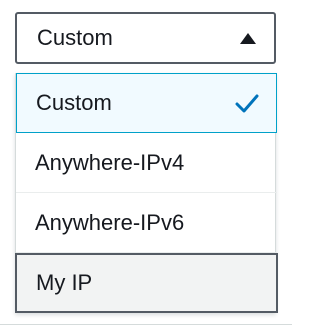  Describe the element at coordinates (247, 103) in the screenshot. I see `check-icon` at that location.